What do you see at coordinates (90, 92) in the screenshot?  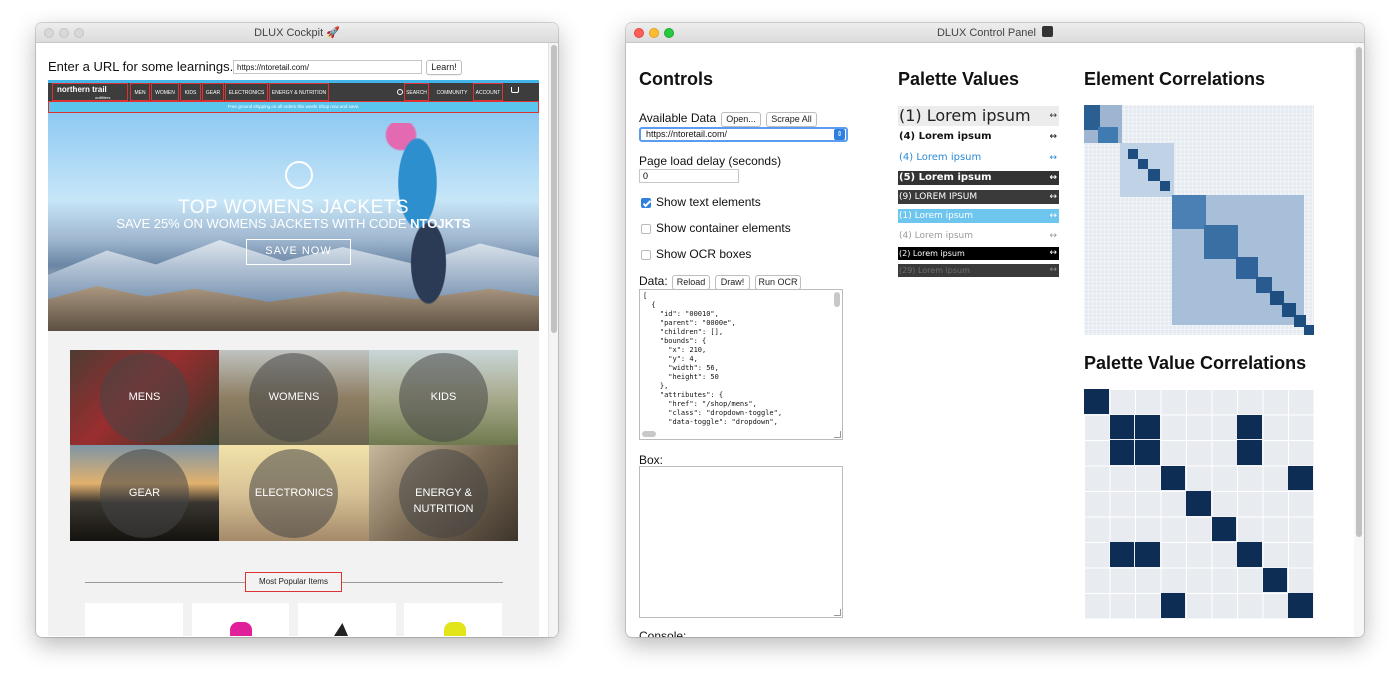 I see `site-logo: northern trail outfitters` at bounding box center [90, 92].